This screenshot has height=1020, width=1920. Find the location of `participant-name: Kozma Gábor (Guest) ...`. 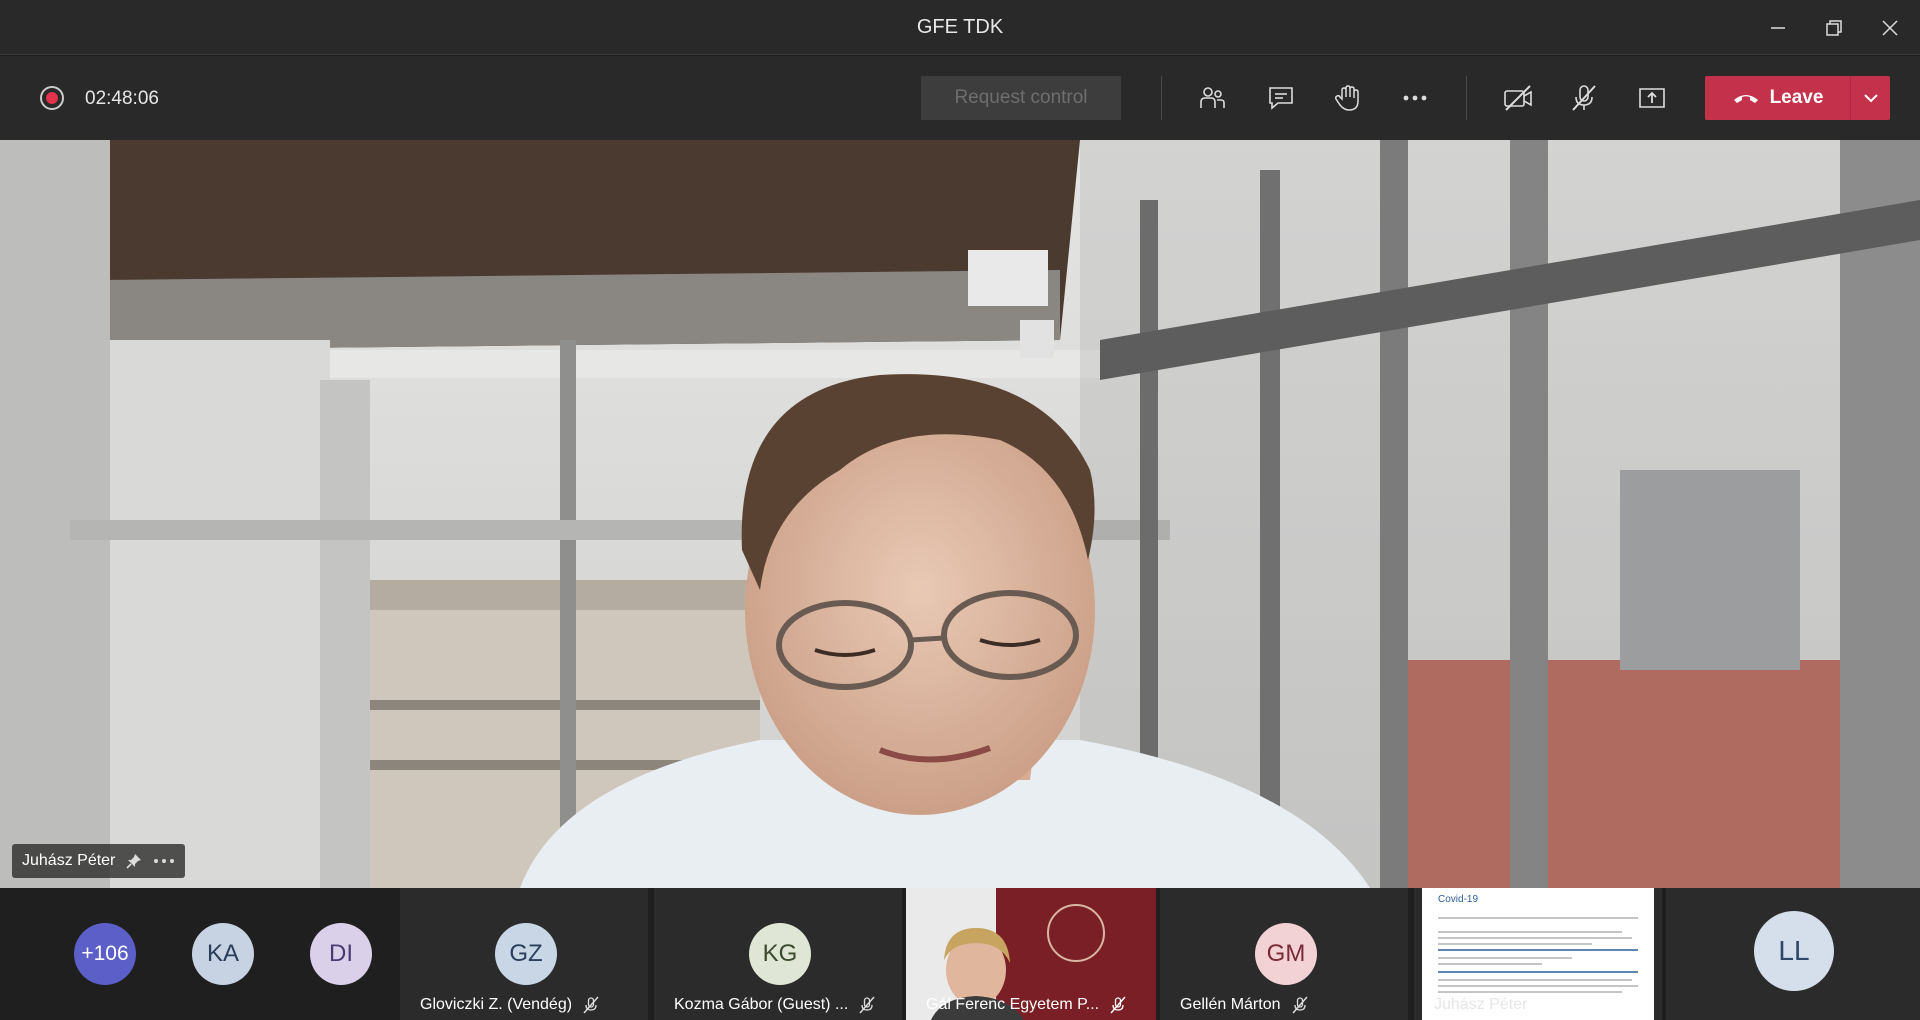

participant-name: Kozma Gábor (Guest) ... is located at coordinates (761, 1004).